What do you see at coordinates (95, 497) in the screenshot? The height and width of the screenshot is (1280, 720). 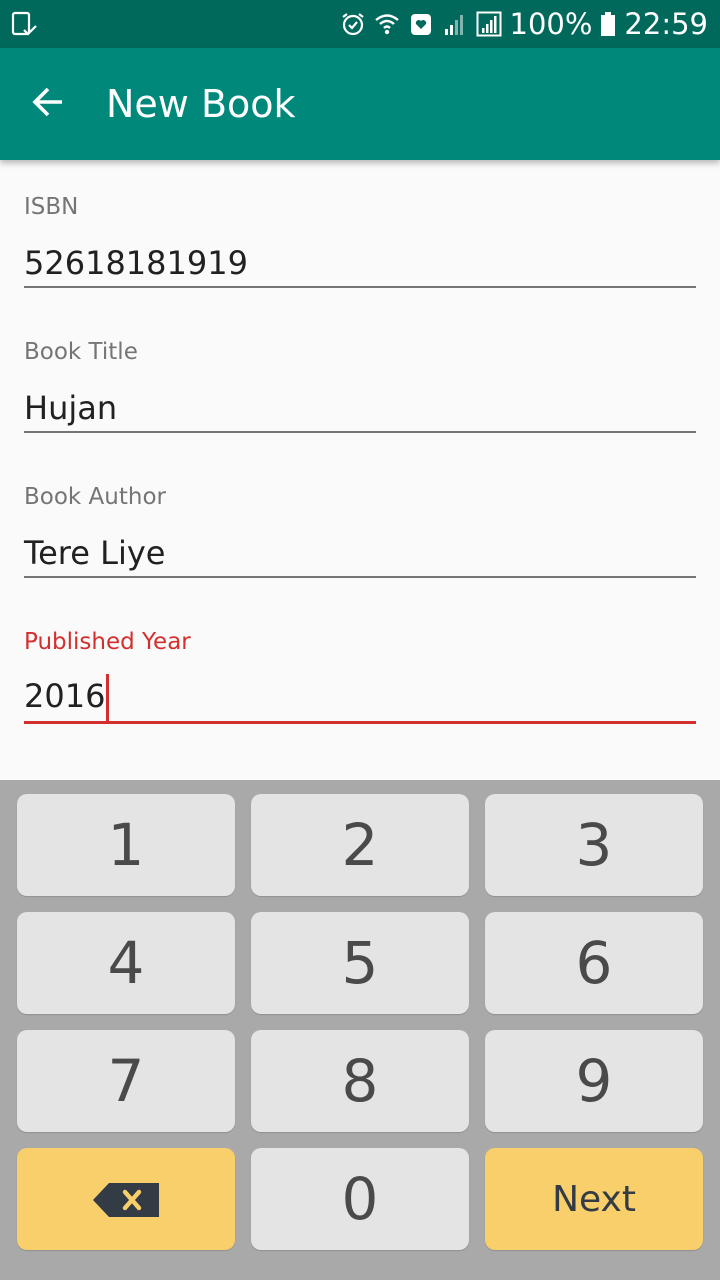 I see `book-author-label: Book Author` at bounding box center [95, 497].